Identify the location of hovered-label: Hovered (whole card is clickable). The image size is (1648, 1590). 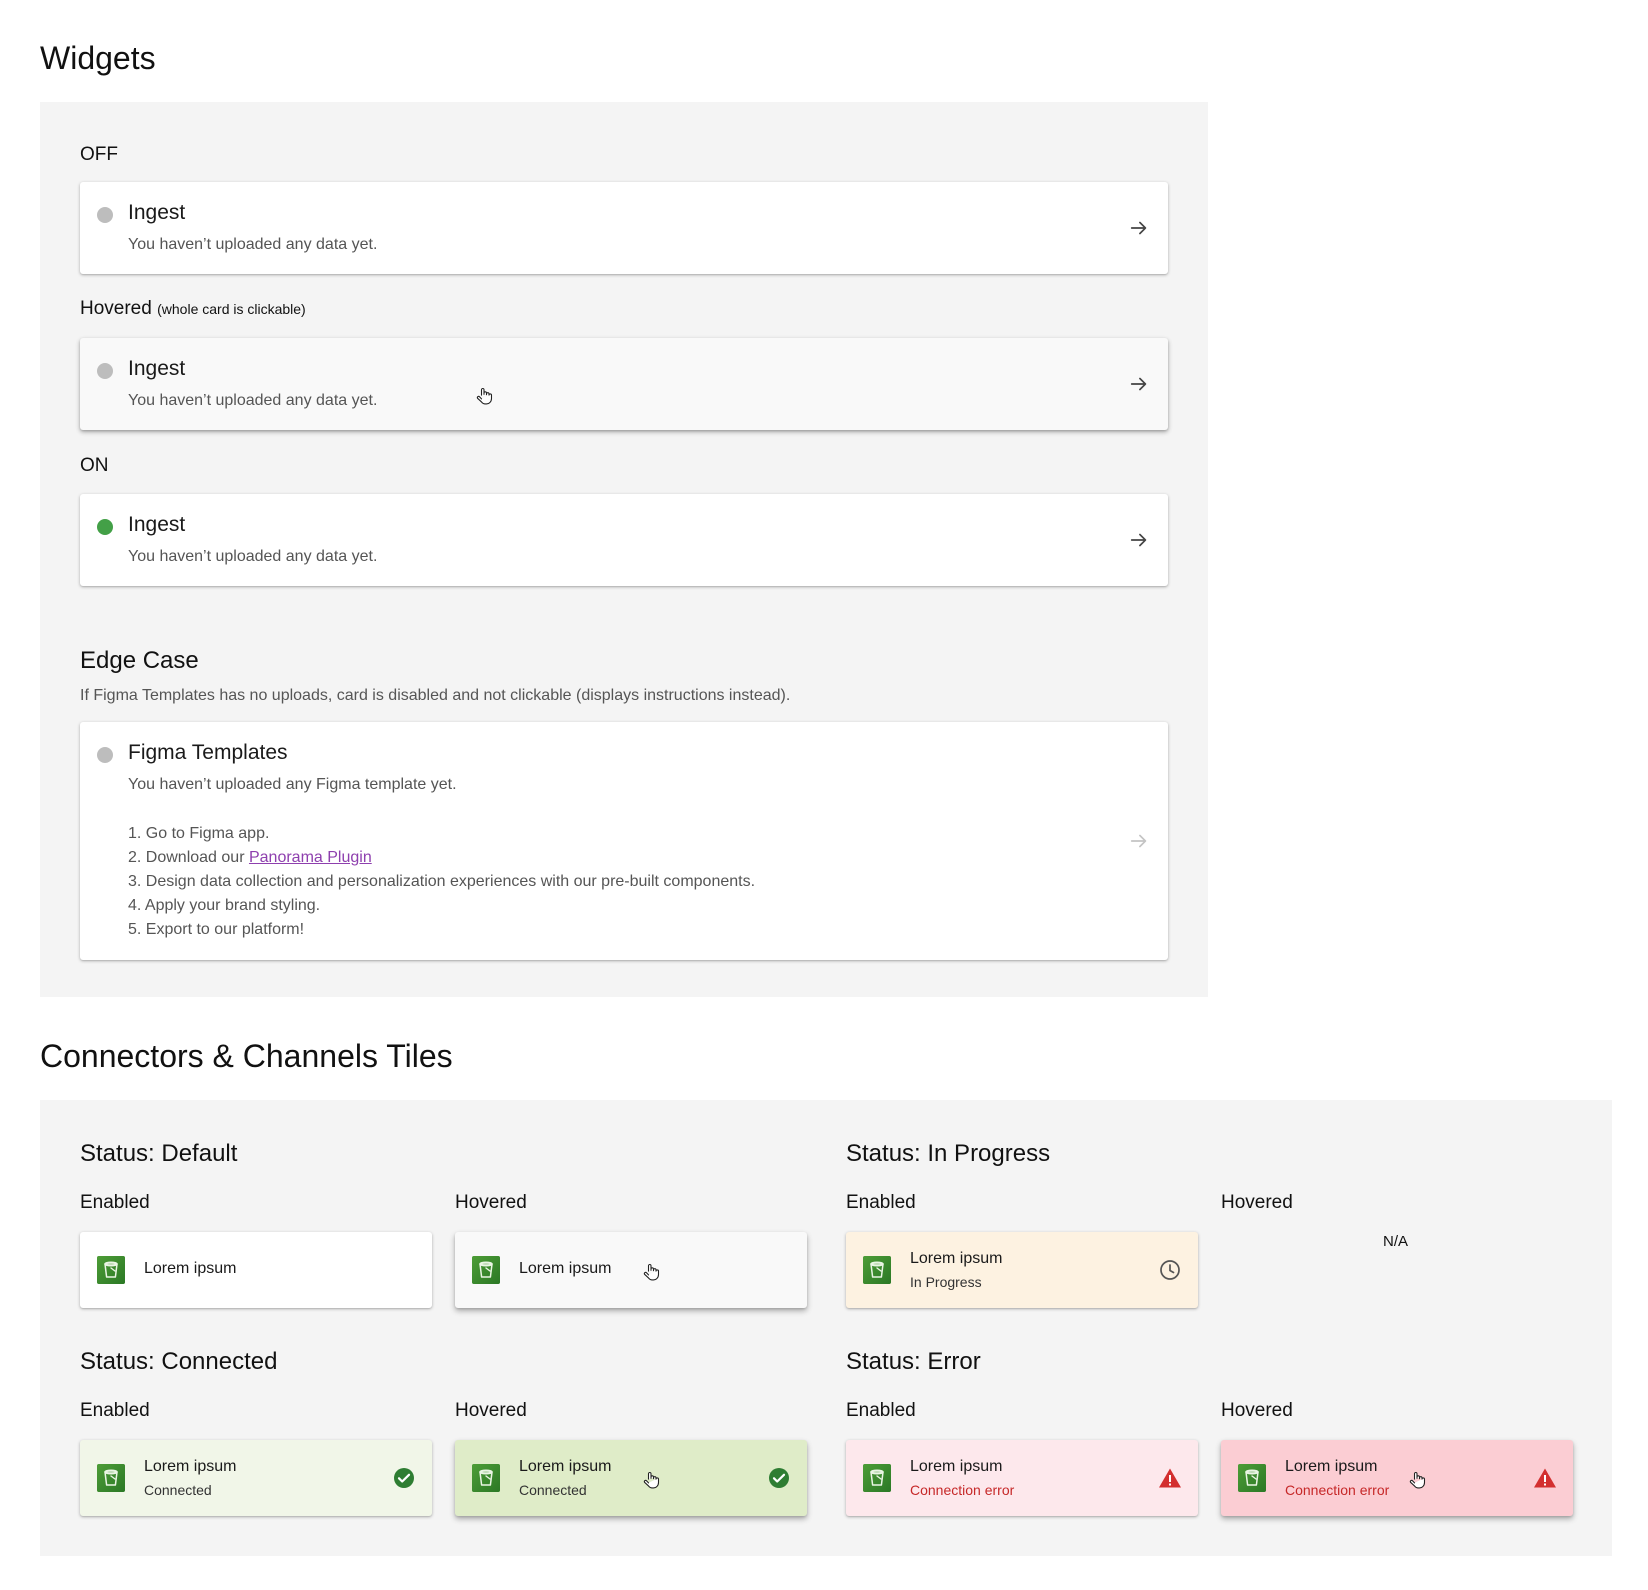
(193, 309).